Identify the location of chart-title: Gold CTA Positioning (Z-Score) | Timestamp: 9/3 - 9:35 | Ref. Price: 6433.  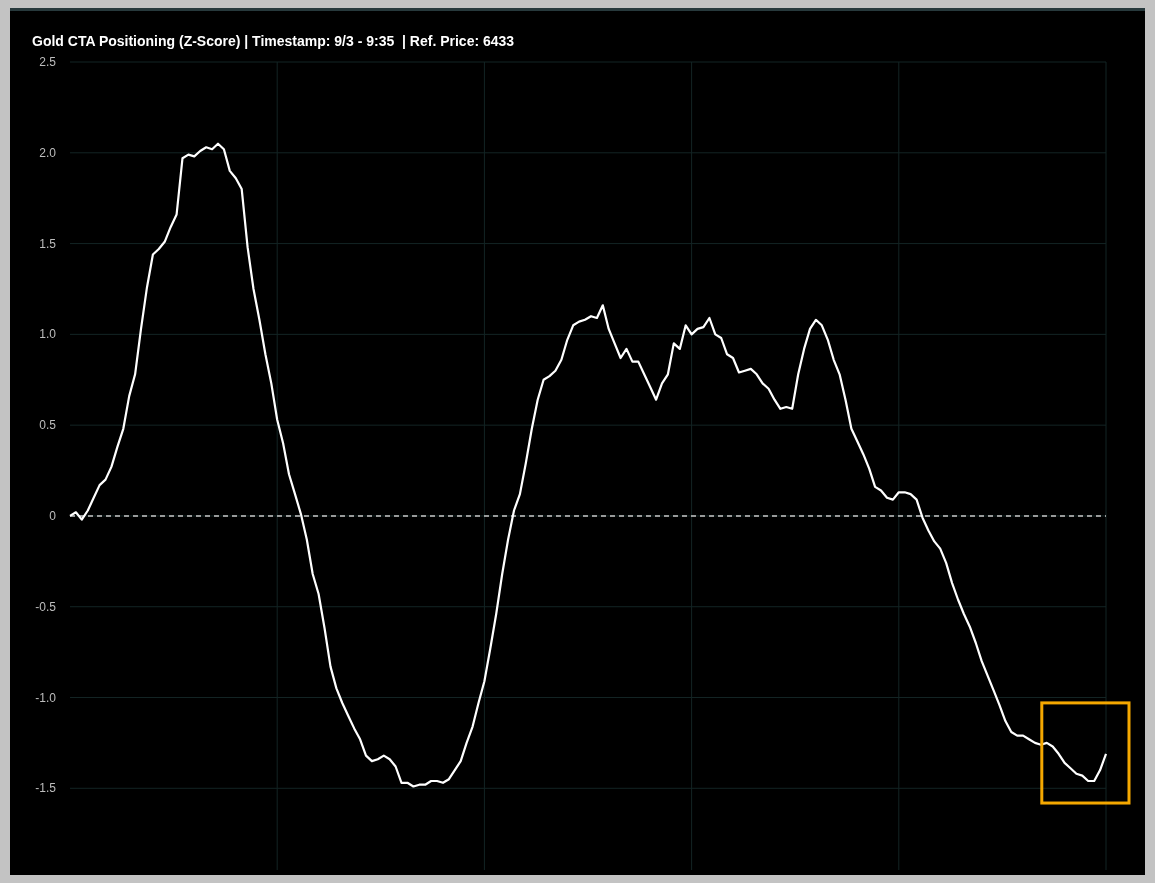
(273, 41).